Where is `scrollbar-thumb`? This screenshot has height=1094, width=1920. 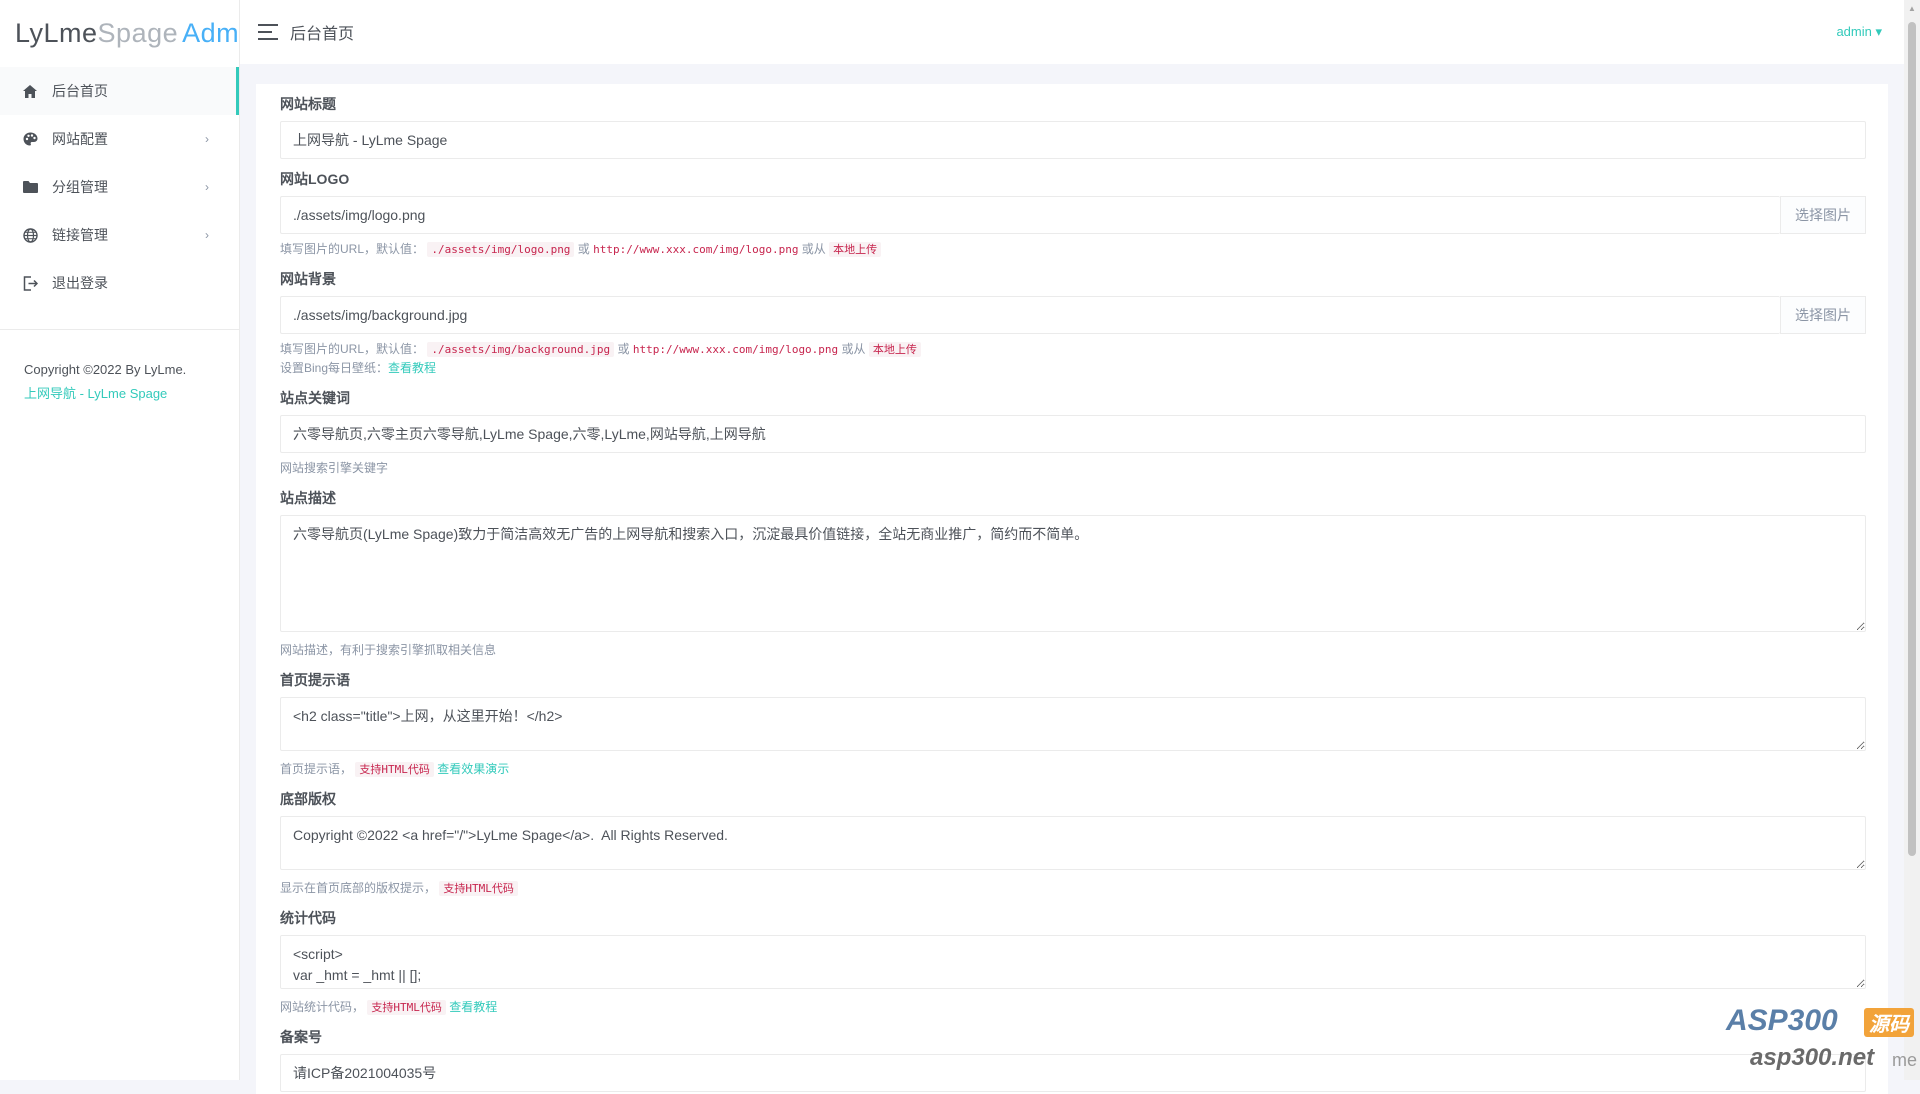
scrollbar-thumb is located at coordinates (1912, 439).